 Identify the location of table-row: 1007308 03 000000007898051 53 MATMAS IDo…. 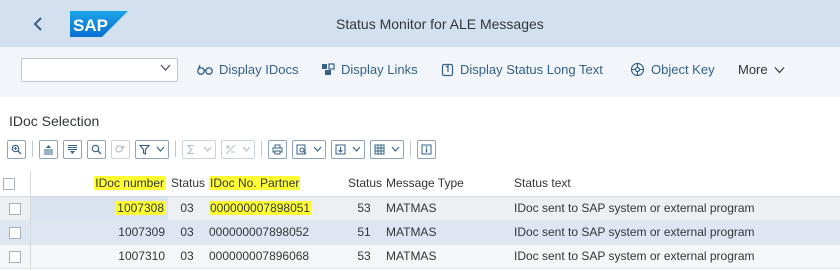
(420, 208).